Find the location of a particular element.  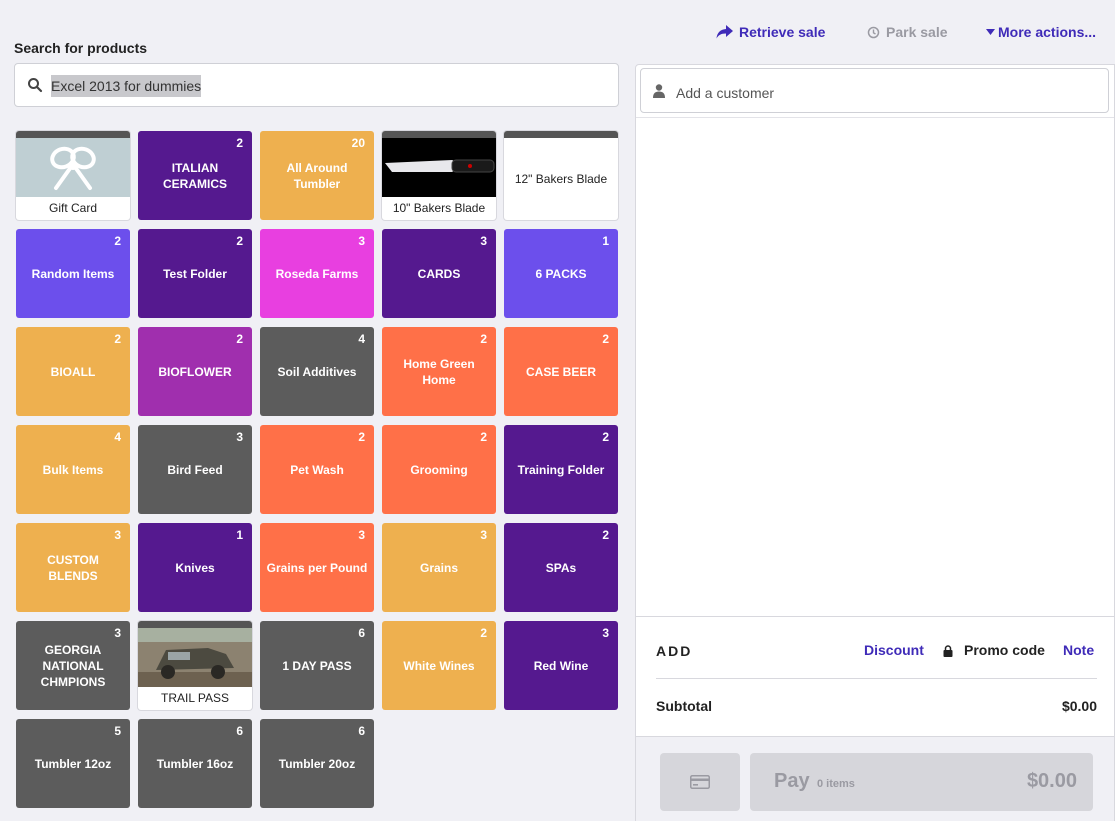

folder-tile-grooming: 2 Grooming is located at coordinates (439, 469).